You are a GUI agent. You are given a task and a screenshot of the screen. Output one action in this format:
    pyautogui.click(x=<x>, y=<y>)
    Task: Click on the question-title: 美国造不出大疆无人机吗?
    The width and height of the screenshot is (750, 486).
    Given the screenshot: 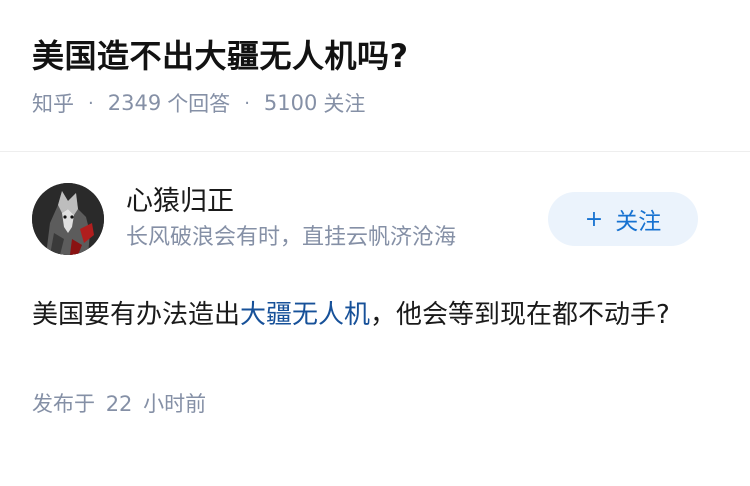 What is the action you would take?
    pyautogui.click(x=375, y=56)
    